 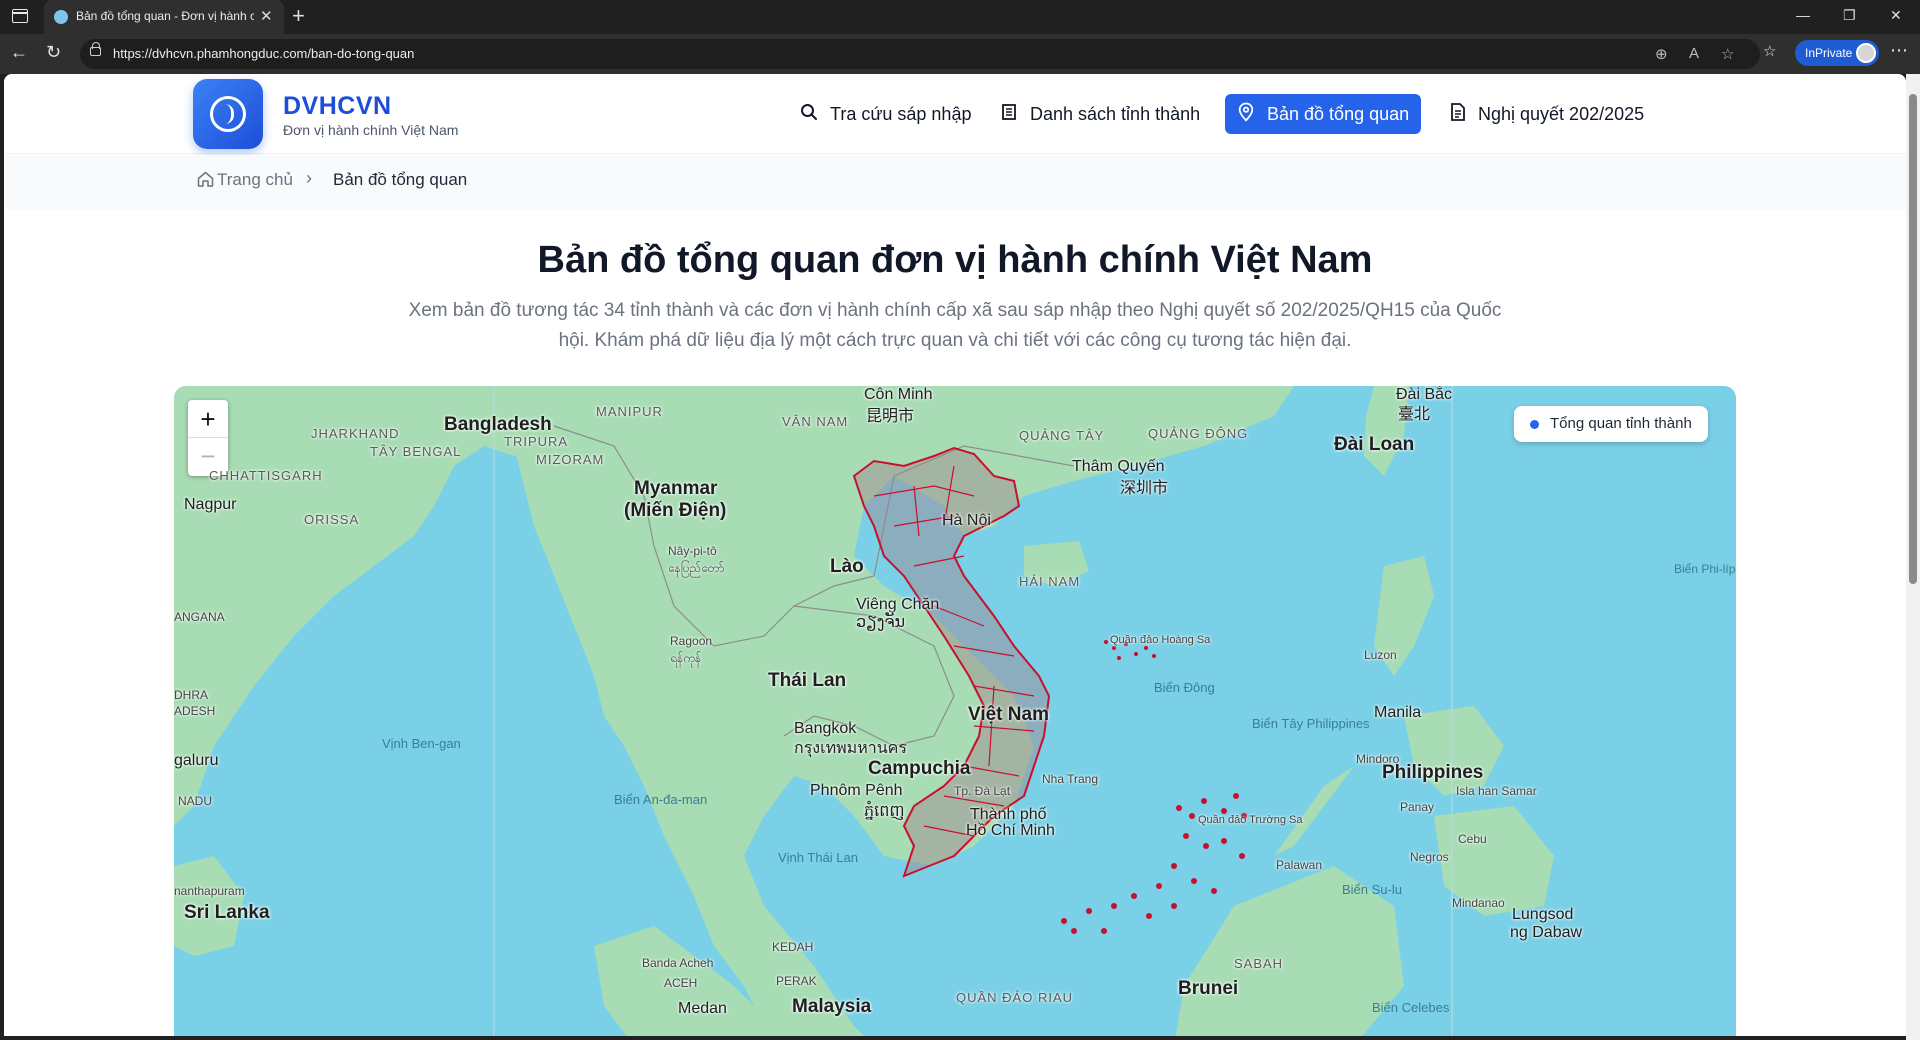 I want to click on new-tab-icon: +, so click(x=298, y=16).